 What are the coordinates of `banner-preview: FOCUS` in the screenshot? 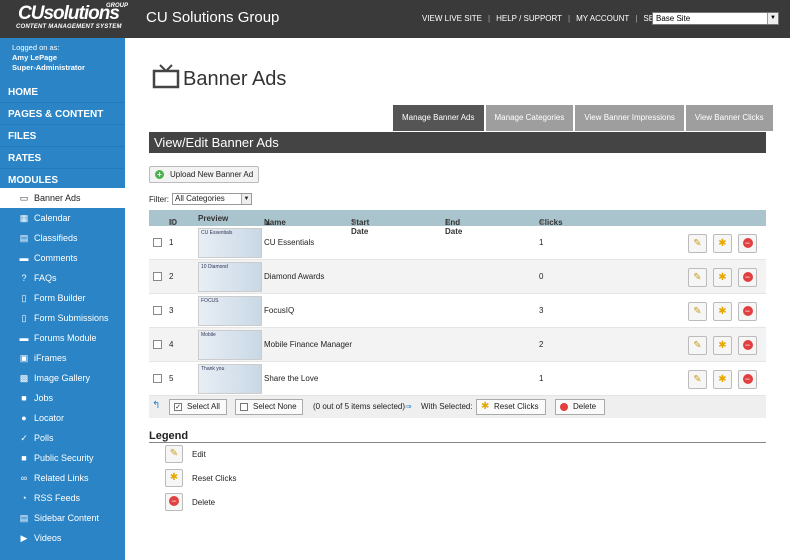 It's located at (230, 311).